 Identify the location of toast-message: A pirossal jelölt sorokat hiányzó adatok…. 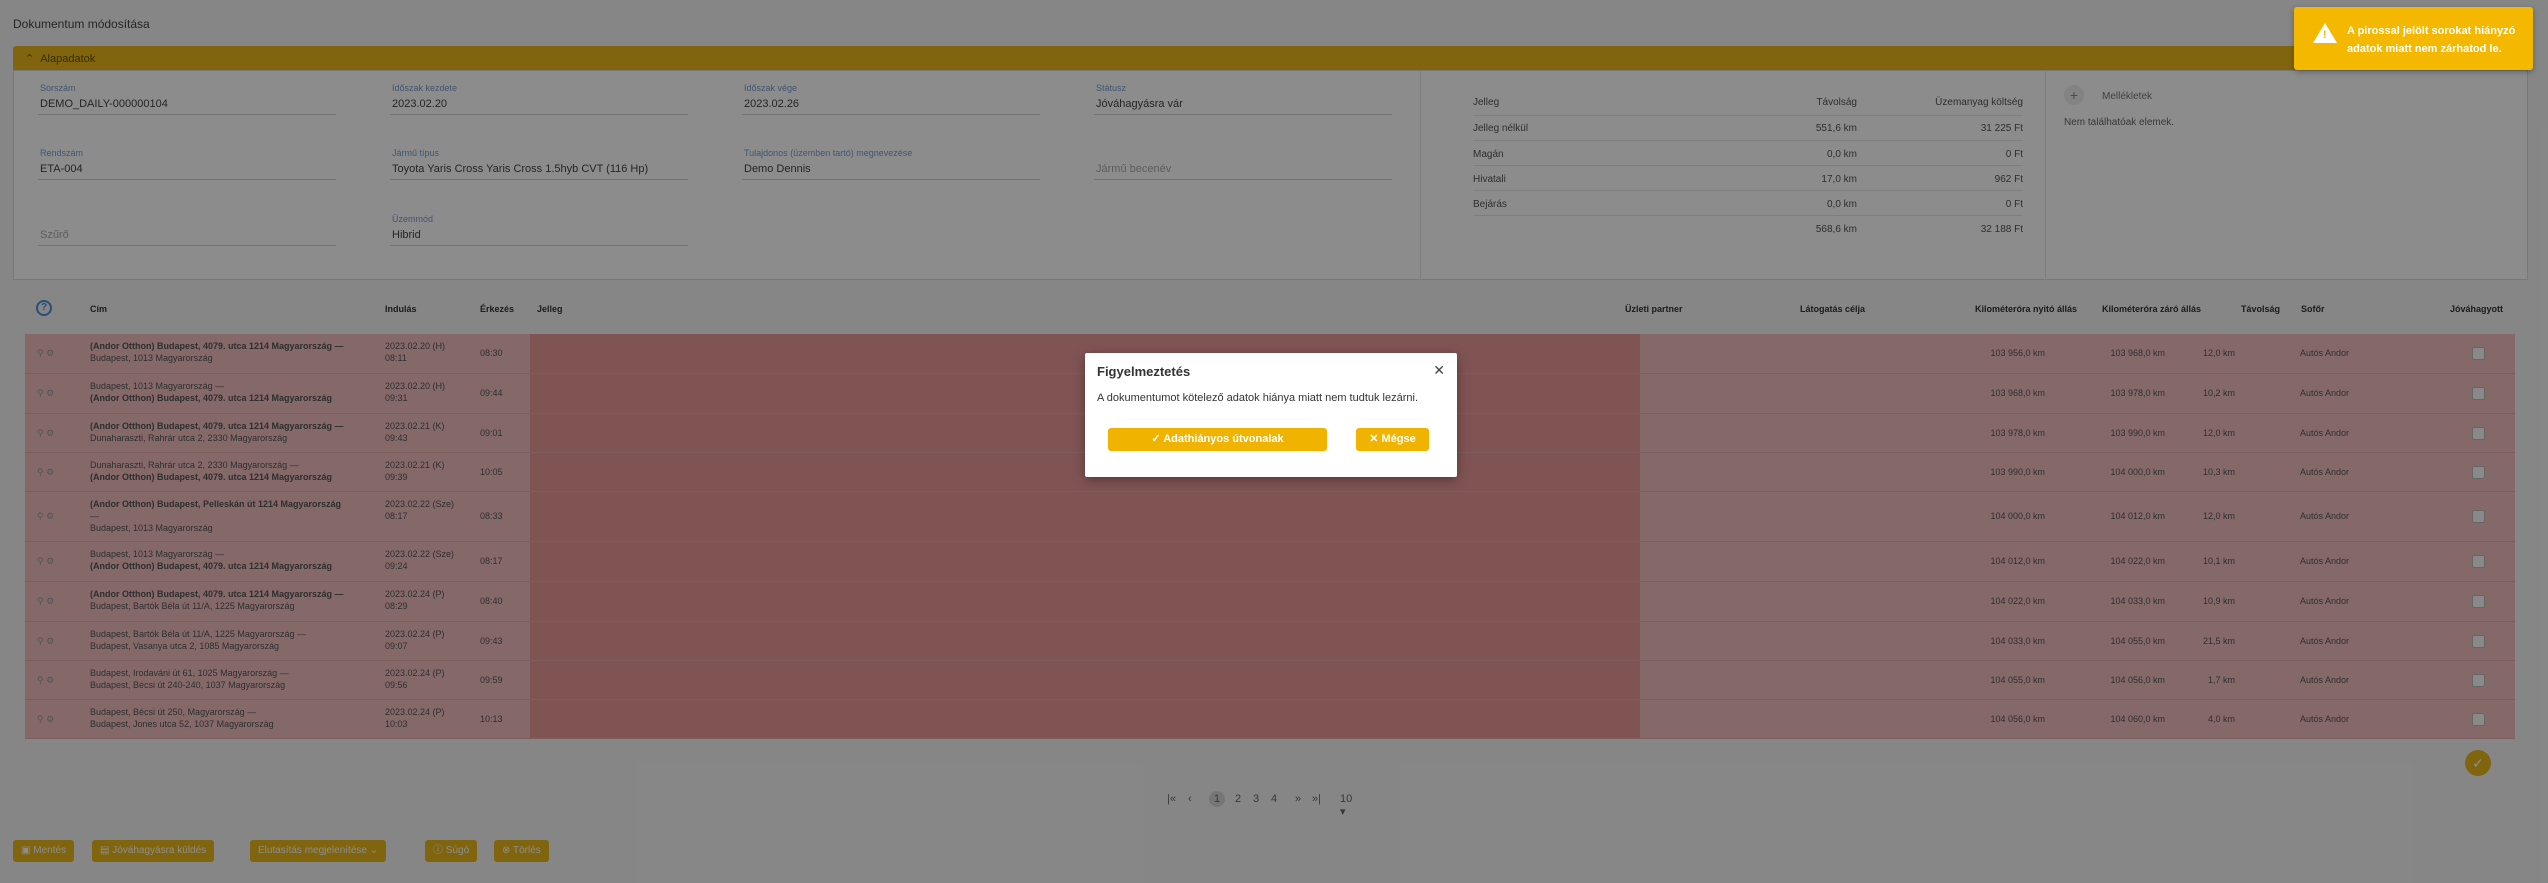
(2431, 40).